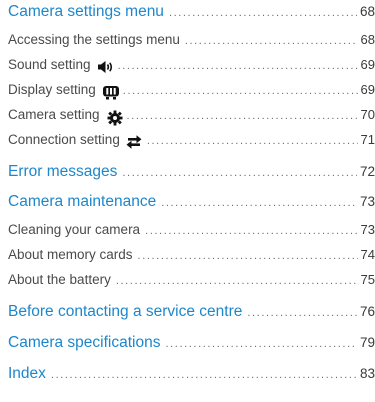  Describe the element at coordinates (82, 201) in the screenshot. I see `toc-entry-title: Camera maintenance` at that location.